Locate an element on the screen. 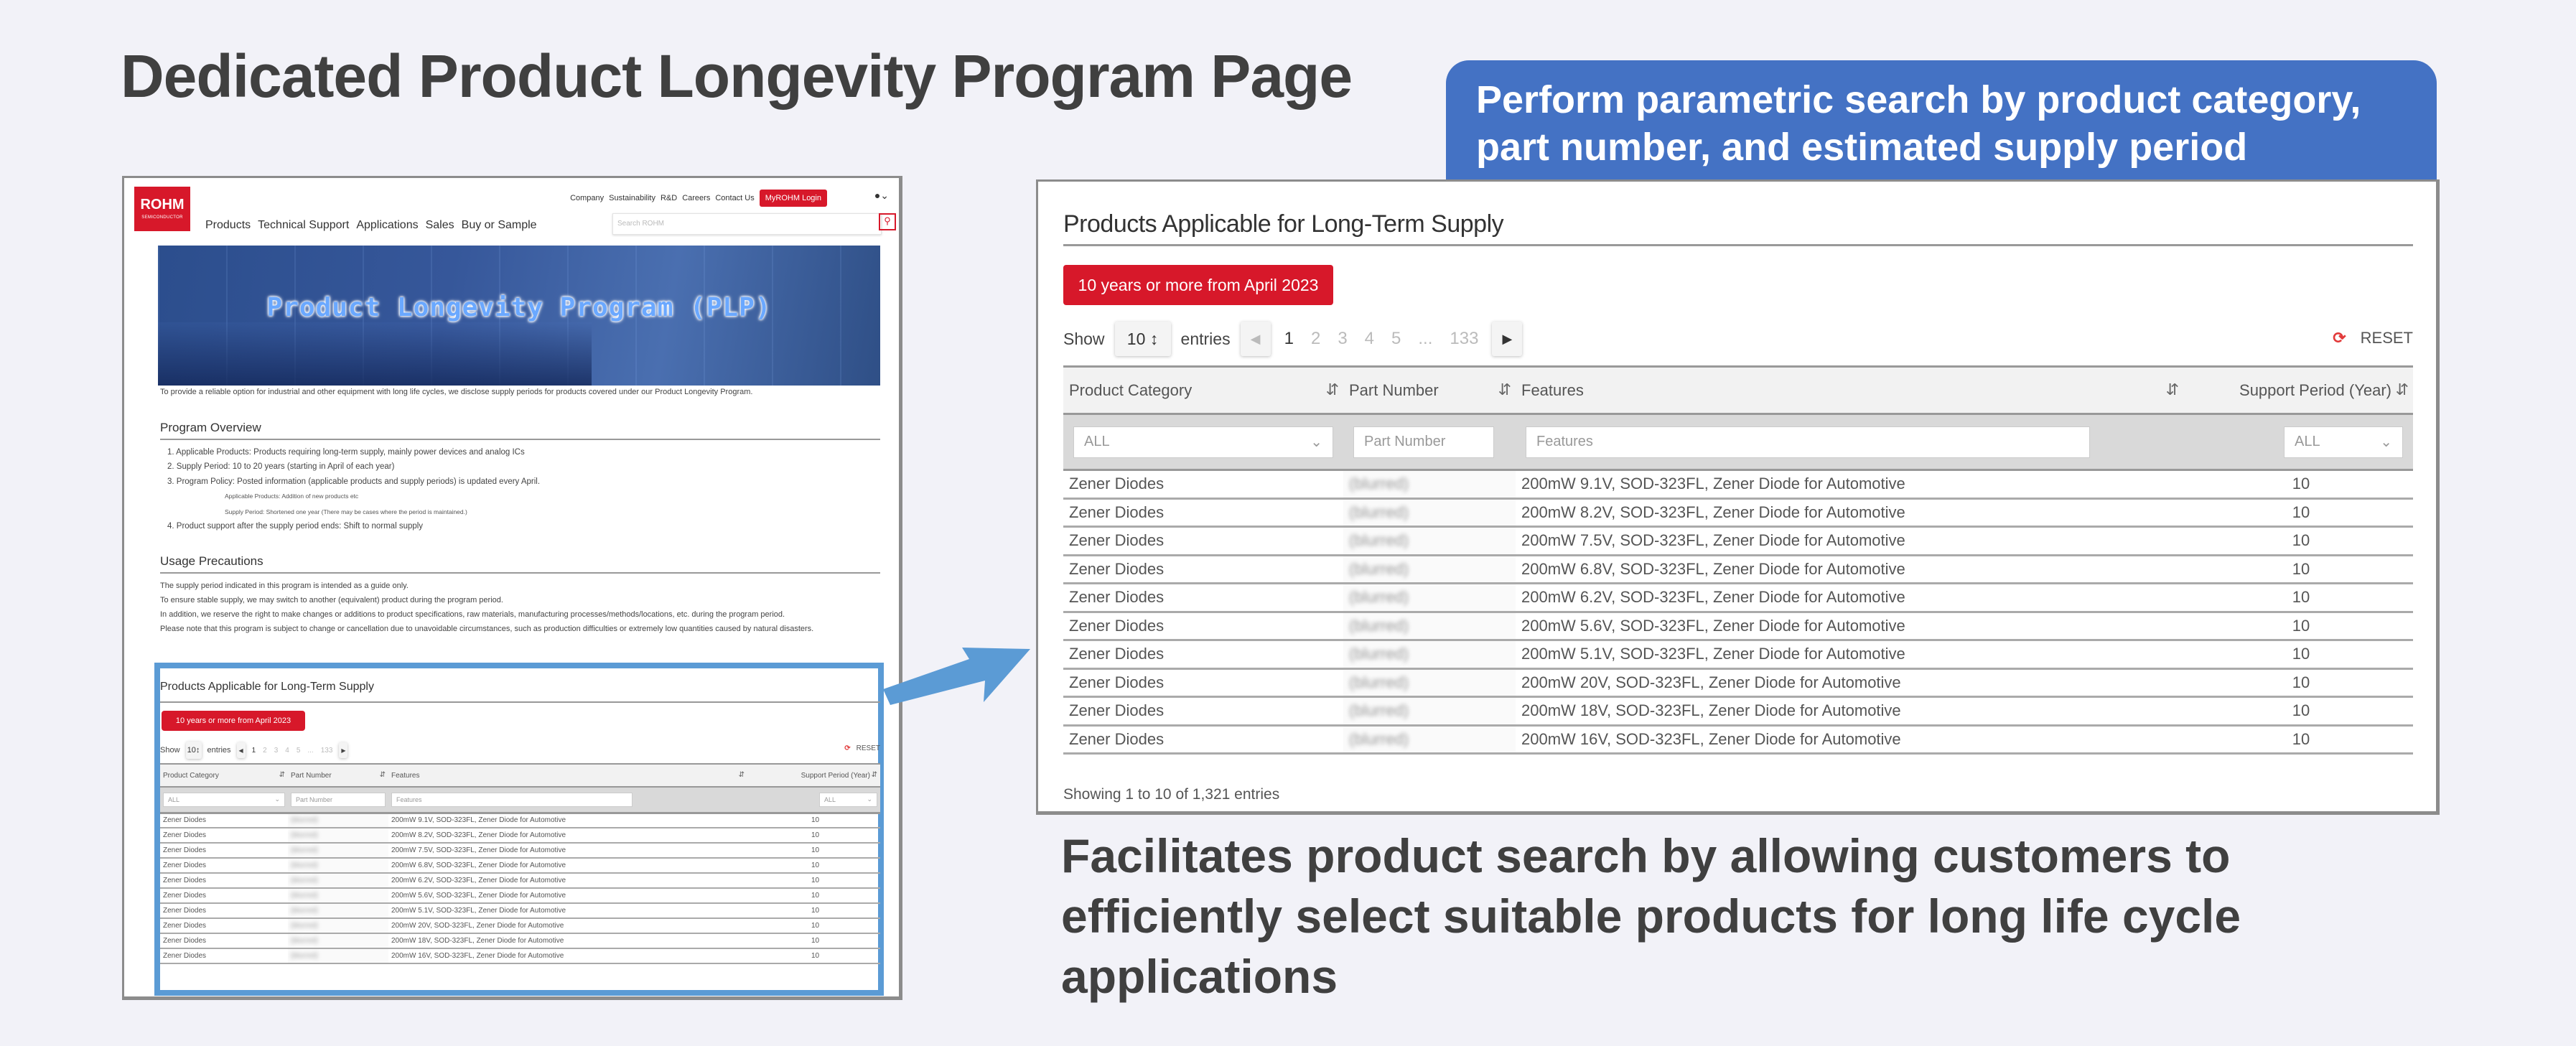  nav-applications: Applications is located at coordinates (387, 226).